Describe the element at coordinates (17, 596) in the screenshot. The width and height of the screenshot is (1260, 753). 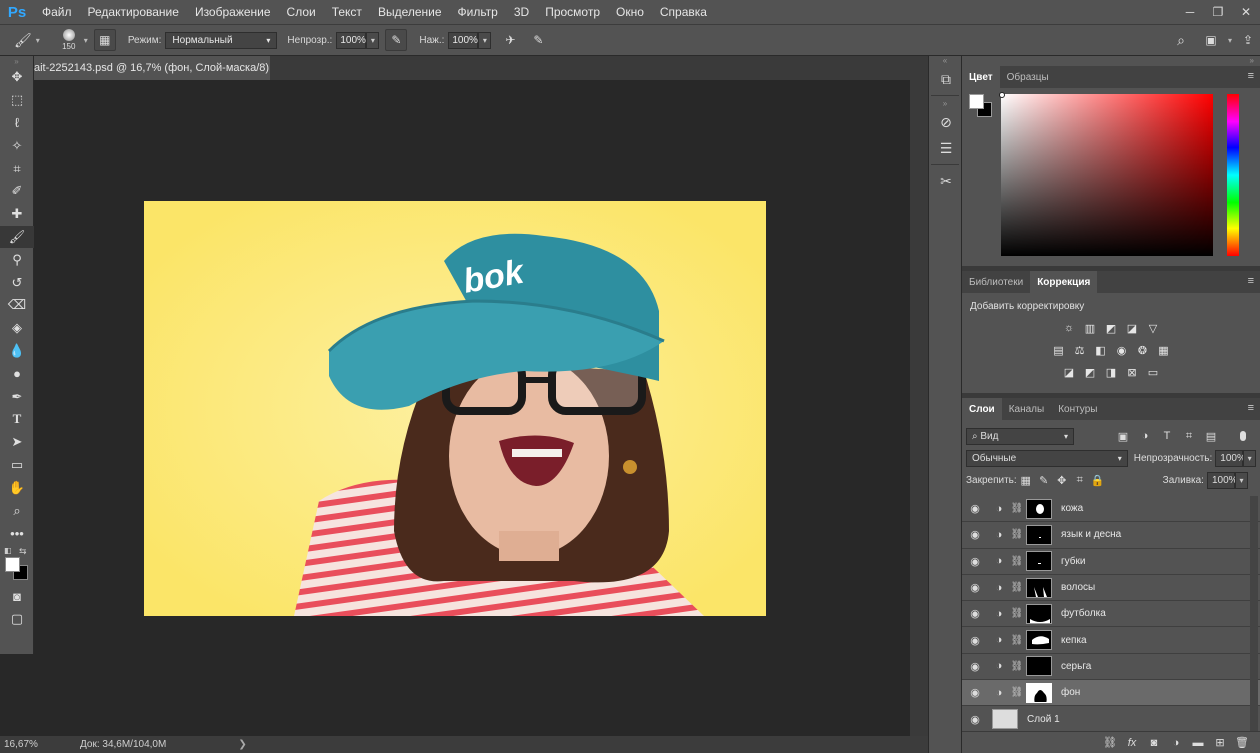
I see `quick-mask-icon: ◙` at that location.